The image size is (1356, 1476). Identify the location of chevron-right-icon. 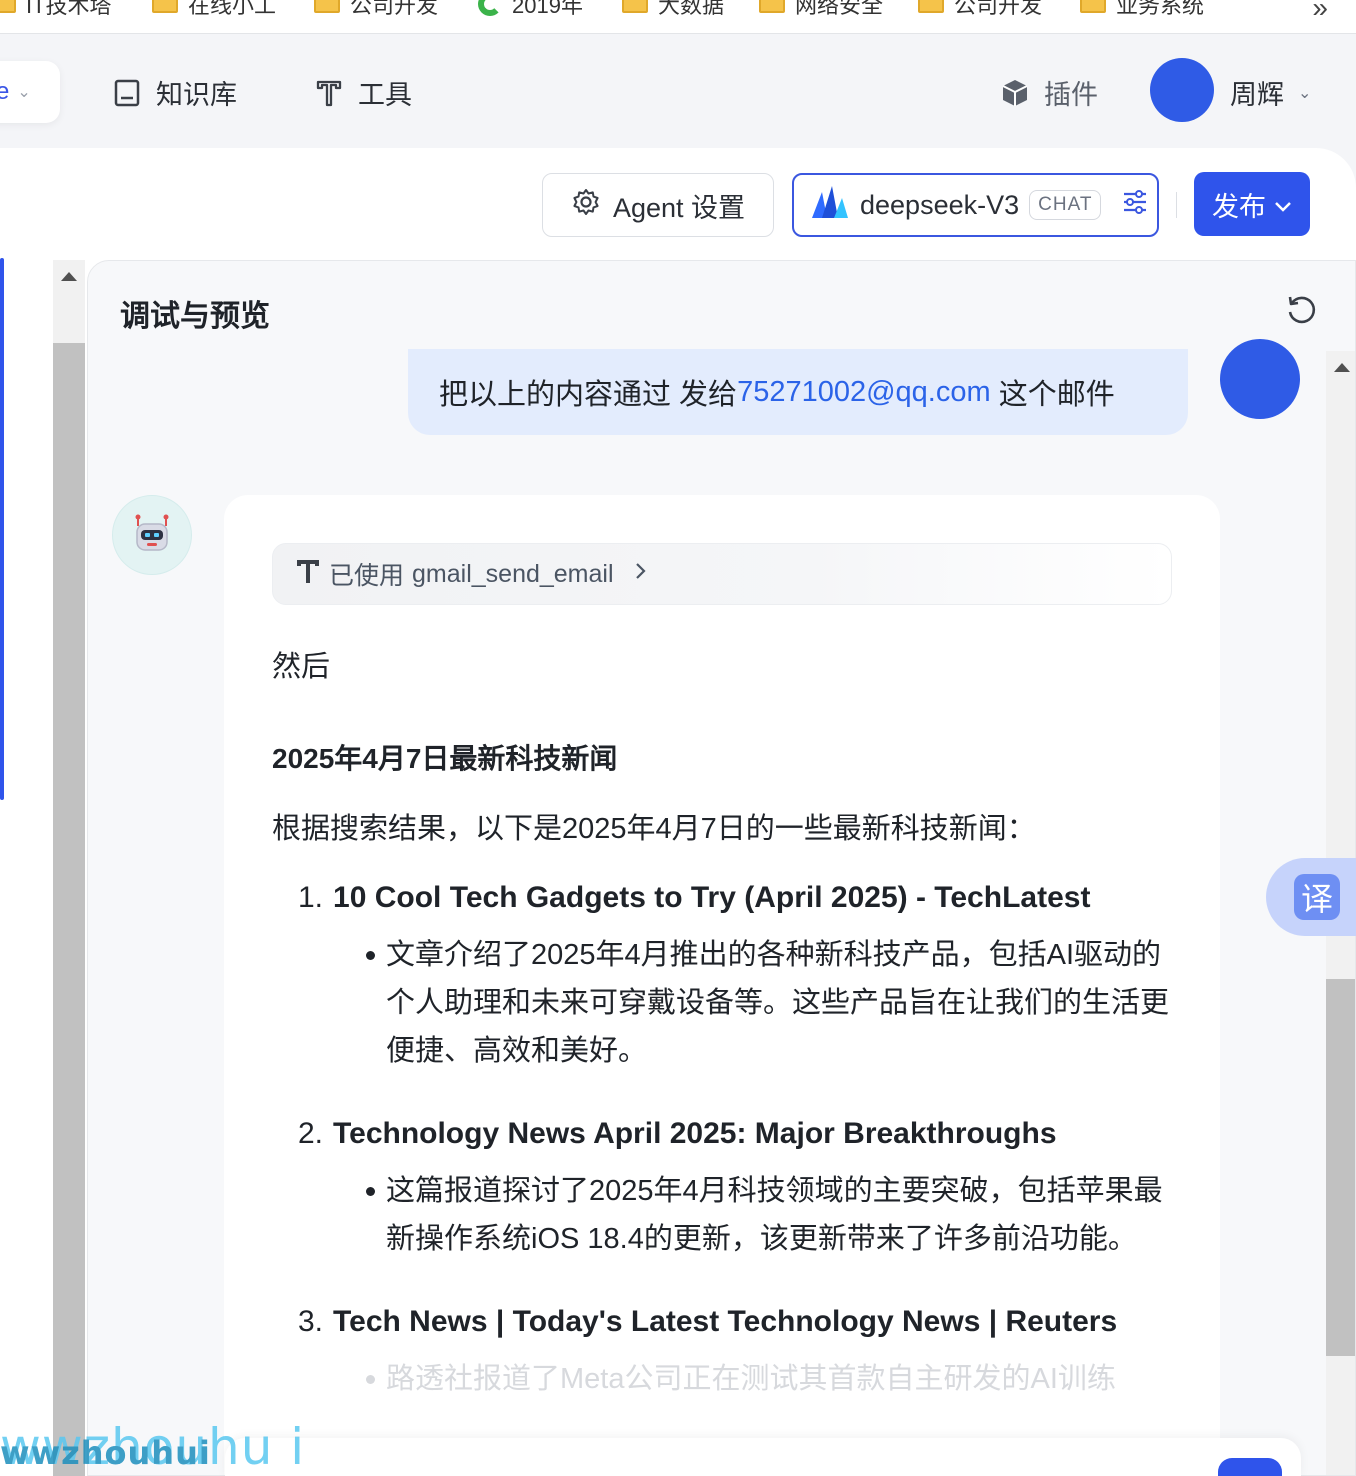
(641, 574).